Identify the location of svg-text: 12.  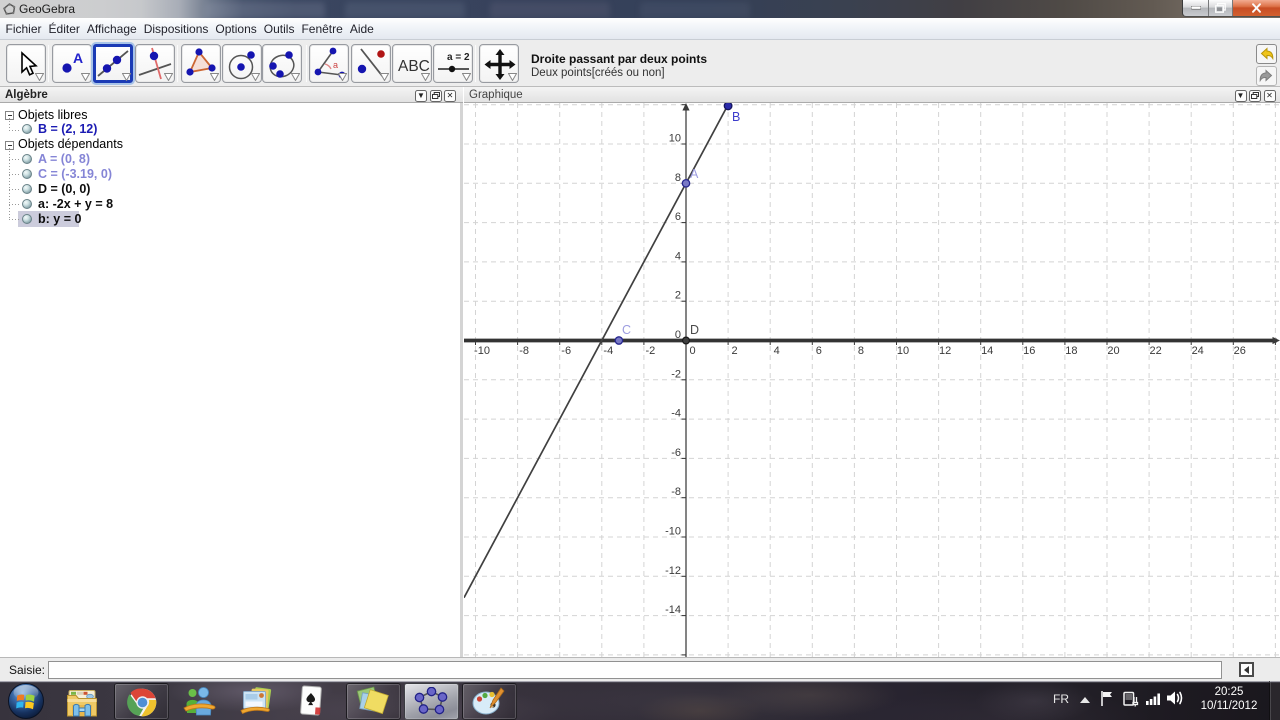
(945, 351).